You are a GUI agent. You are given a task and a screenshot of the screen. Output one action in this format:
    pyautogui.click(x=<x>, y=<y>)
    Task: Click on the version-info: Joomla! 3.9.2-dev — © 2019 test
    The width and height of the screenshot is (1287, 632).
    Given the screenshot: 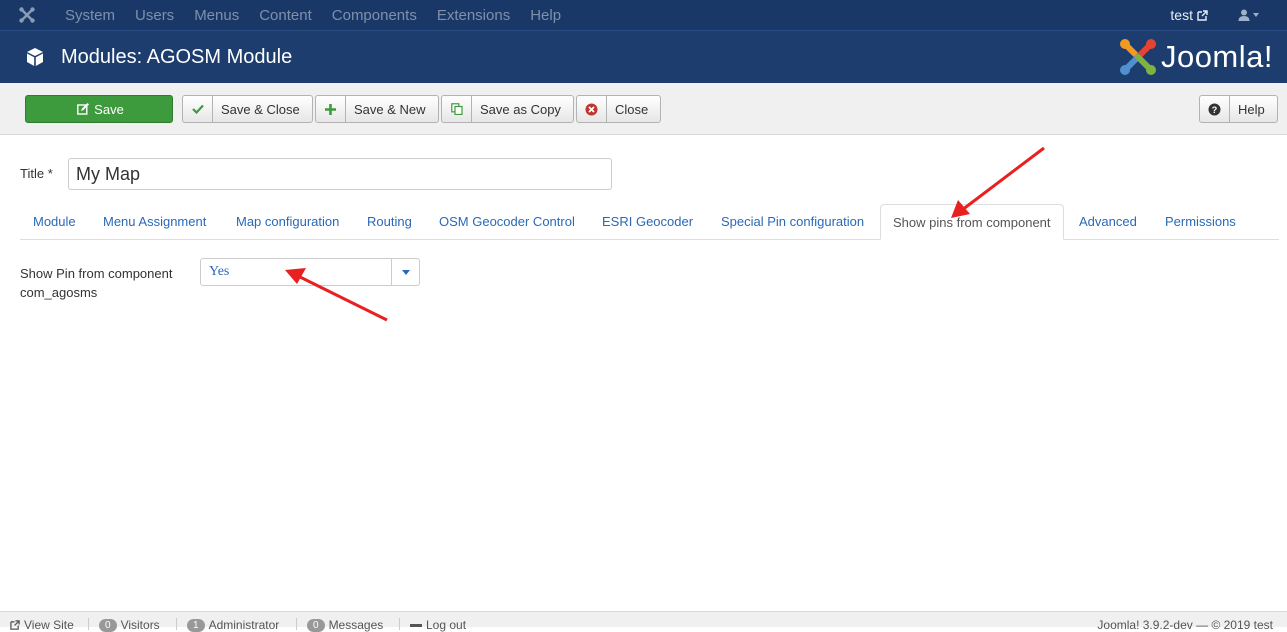 What is the action you would take?
    pyautogui.click(x=1185, y=625)
    